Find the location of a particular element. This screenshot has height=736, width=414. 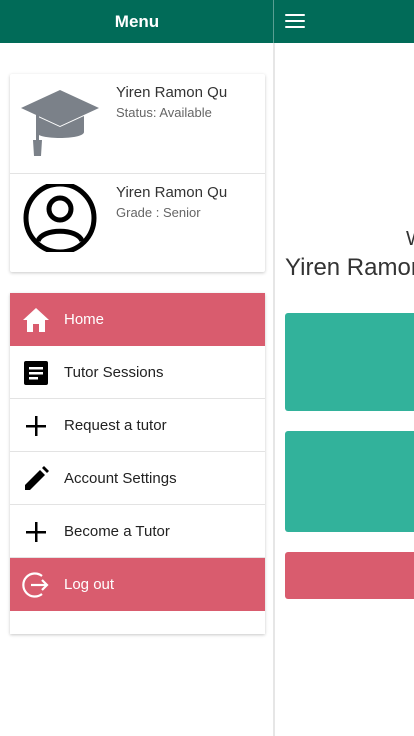

nav-item-label: Home is located at coordinates (84, 319).